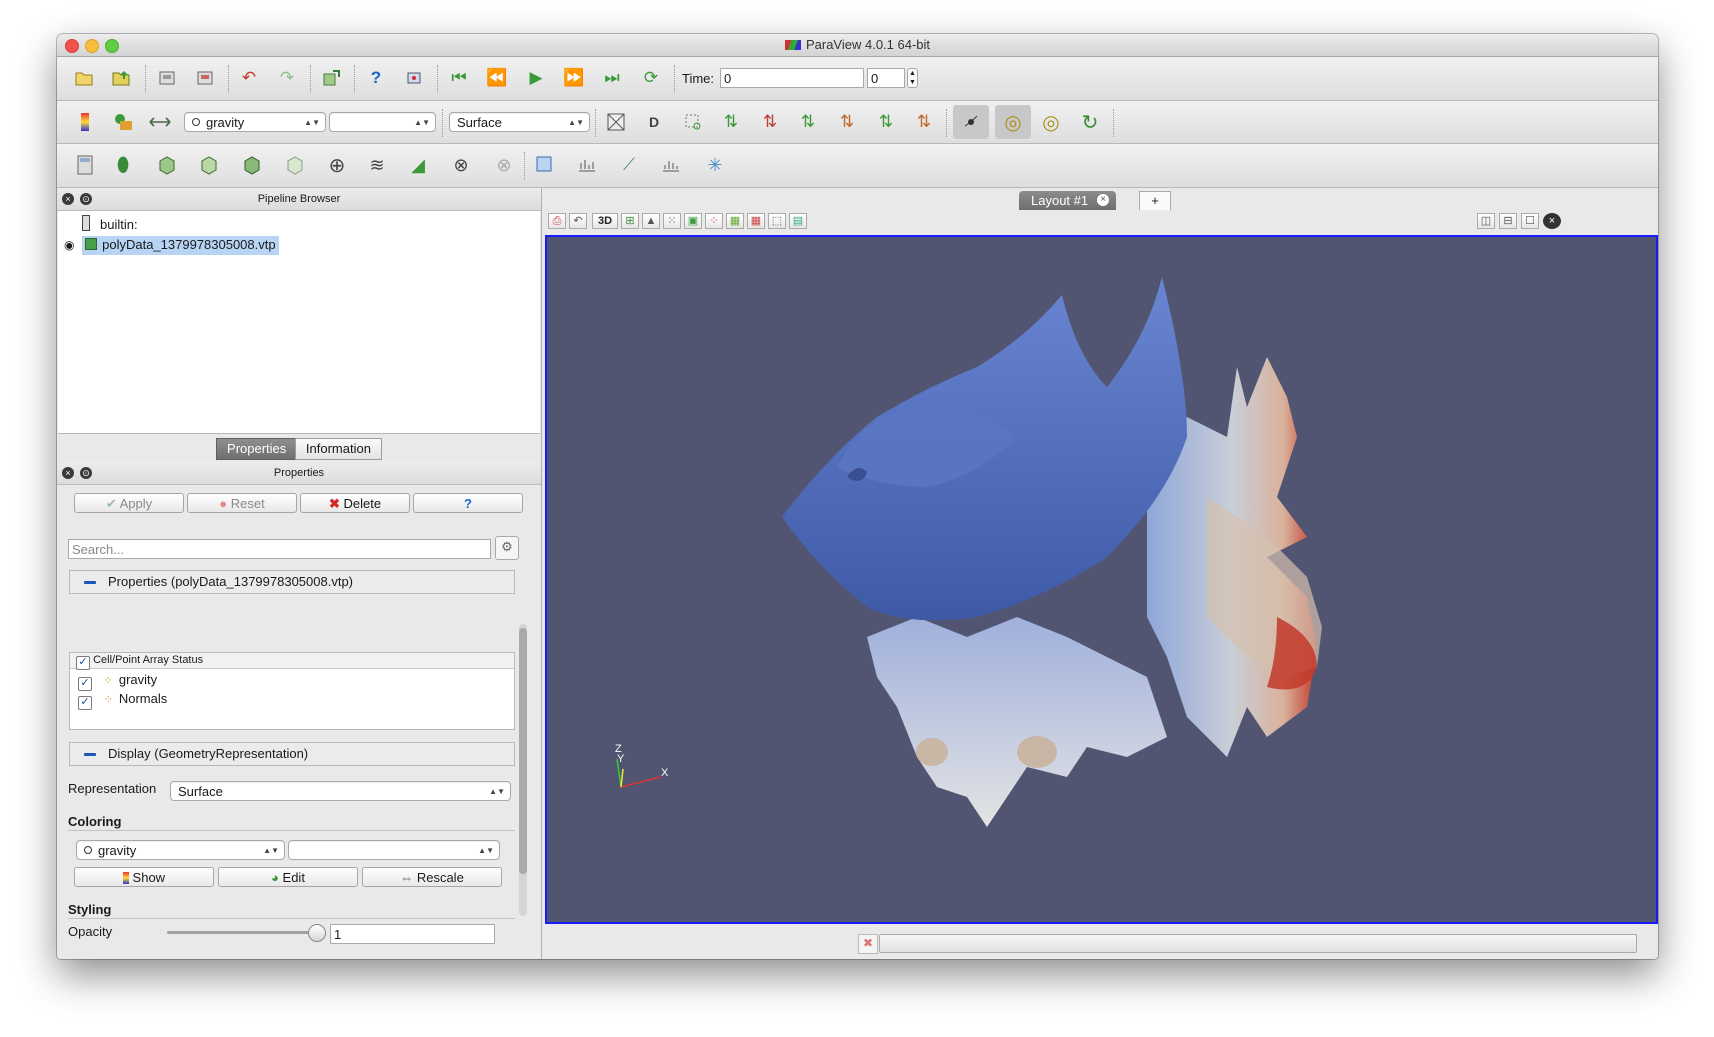 The height and width of the screenshot is (1037, 1714). What do you see at coordinates (1068, 200) in the screenshot?
I see `layout-tab: Layout #1 ×` at bounding box center [1068, 200].